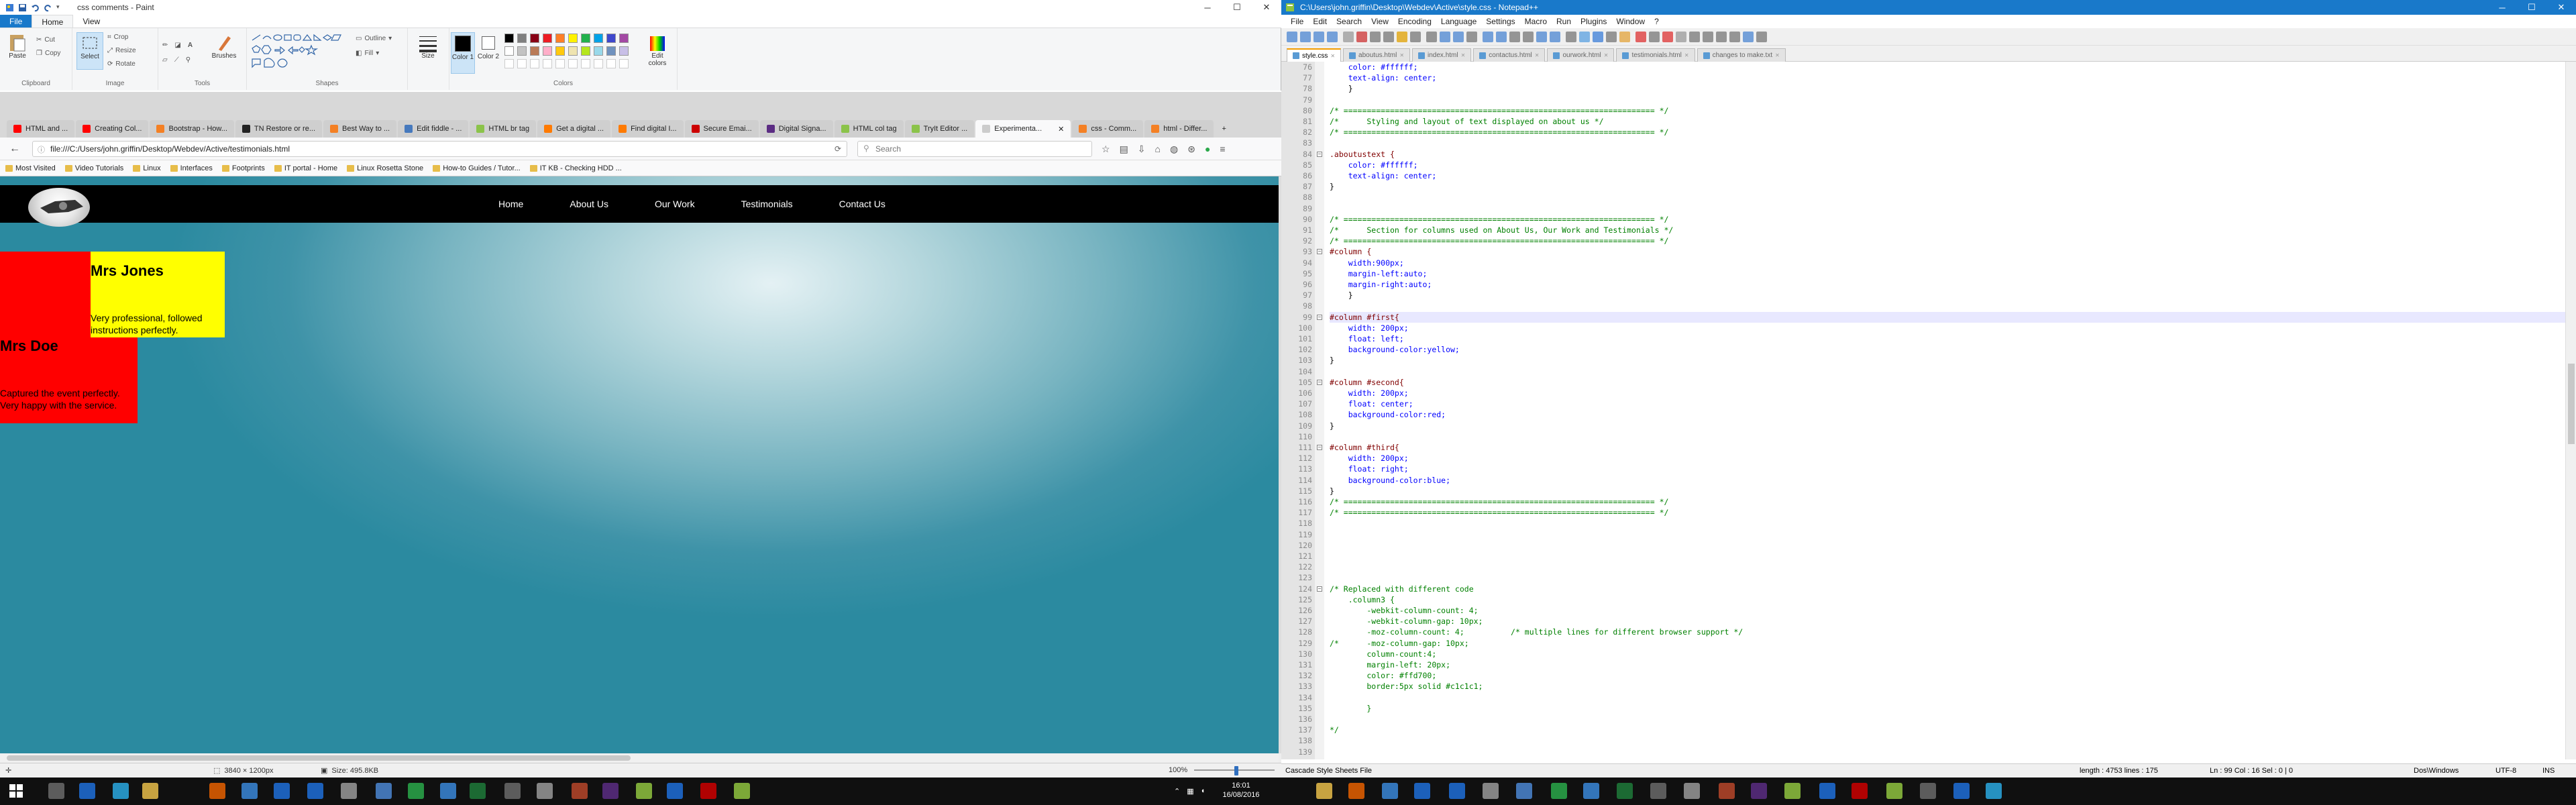  I want to click on npp-menu-item: ?, so click(1656, 21).